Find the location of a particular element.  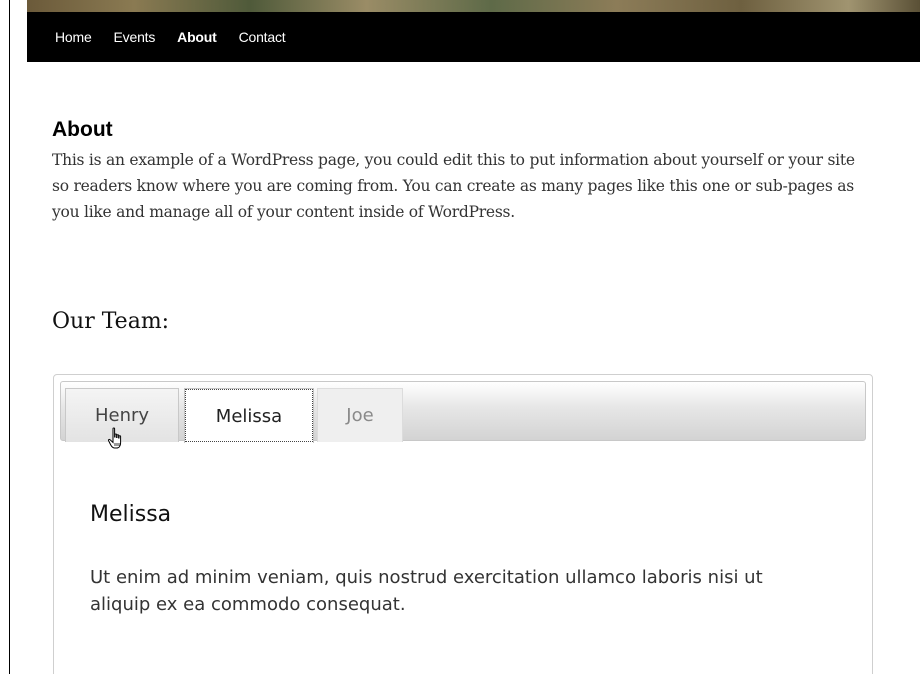

page-border is located at coordinates (9, 337).